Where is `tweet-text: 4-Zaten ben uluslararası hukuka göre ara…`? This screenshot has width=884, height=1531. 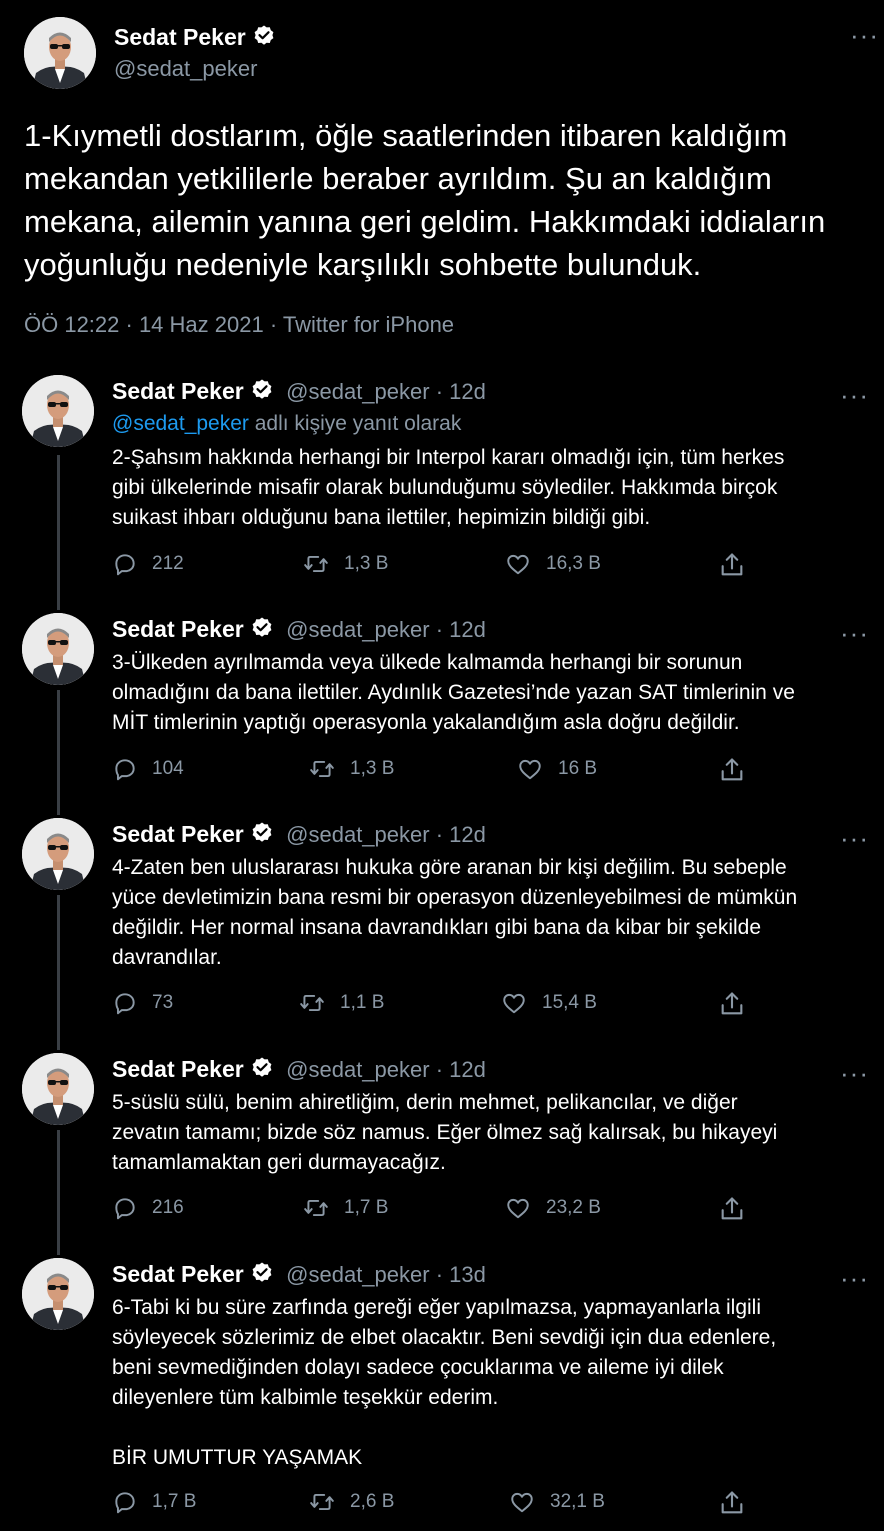
tweet-text: 4-Zaten ben uluslararası hukuka göre ara… is located at coordinates (492, 913).